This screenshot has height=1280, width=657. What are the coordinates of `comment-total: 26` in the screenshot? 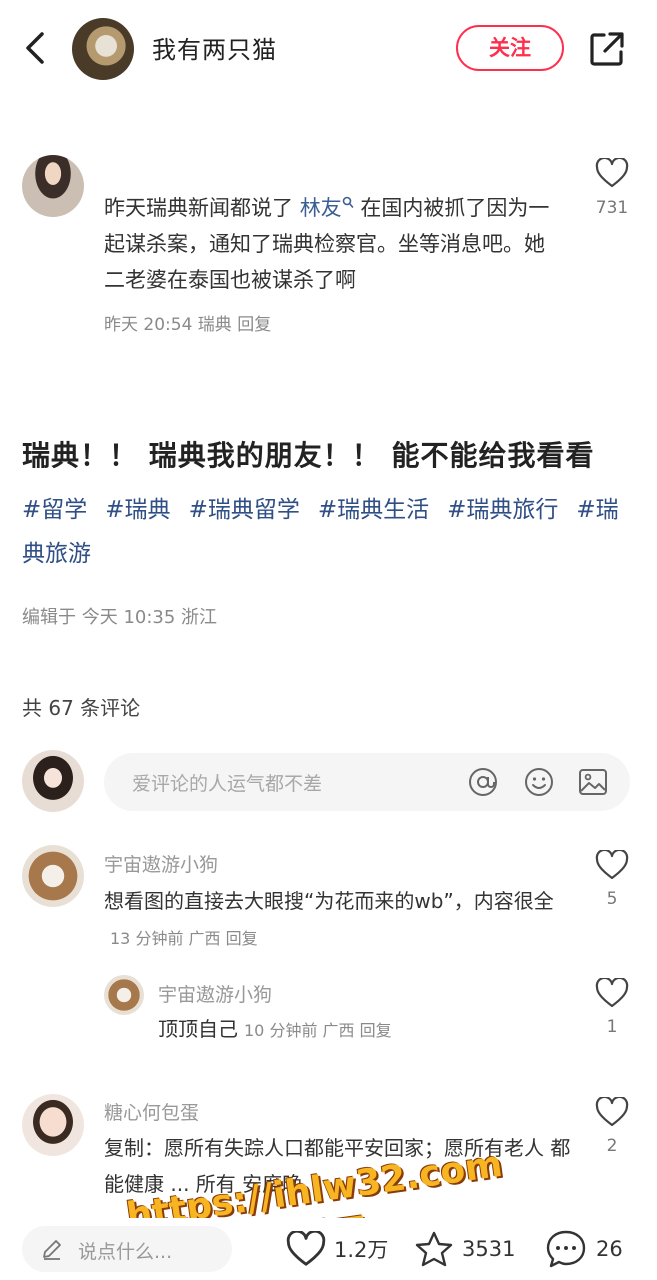 It's located at (609, 1249).